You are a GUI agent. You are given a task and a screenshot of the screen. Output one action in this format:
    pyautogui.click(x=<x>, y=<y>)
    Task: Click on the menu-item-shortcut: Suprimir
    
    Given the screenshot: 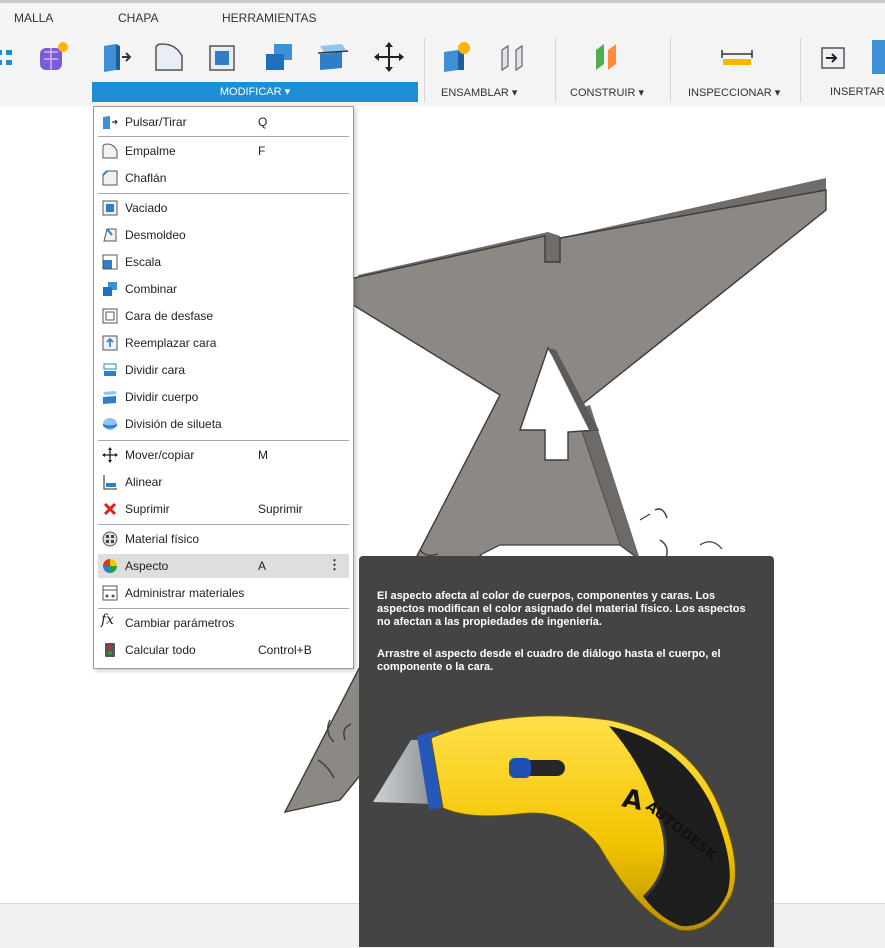 What is the action you would take?
    pyautogui.click(x=280, y=509)
    